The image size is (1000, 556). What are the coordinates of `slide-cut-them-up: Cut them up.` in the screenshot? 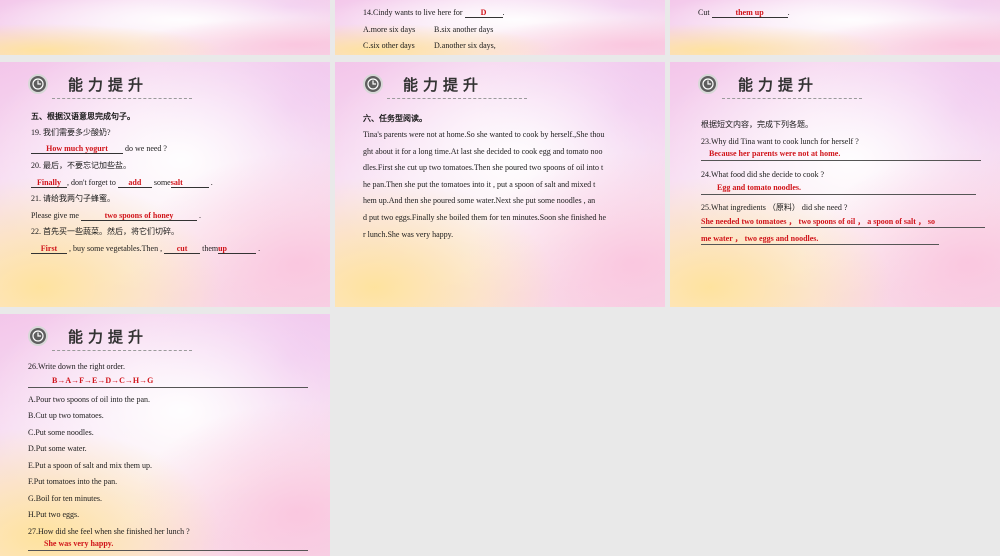 It's located at (835, 27).